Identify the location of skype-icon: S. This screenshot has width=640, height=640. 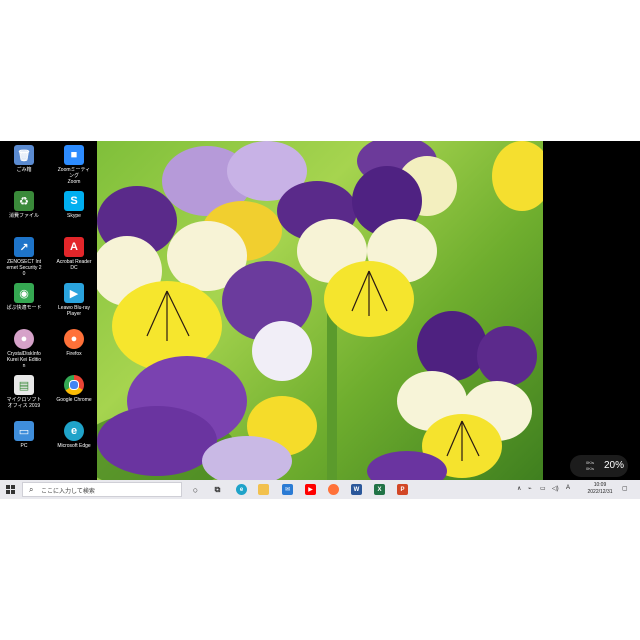
(74, 201).